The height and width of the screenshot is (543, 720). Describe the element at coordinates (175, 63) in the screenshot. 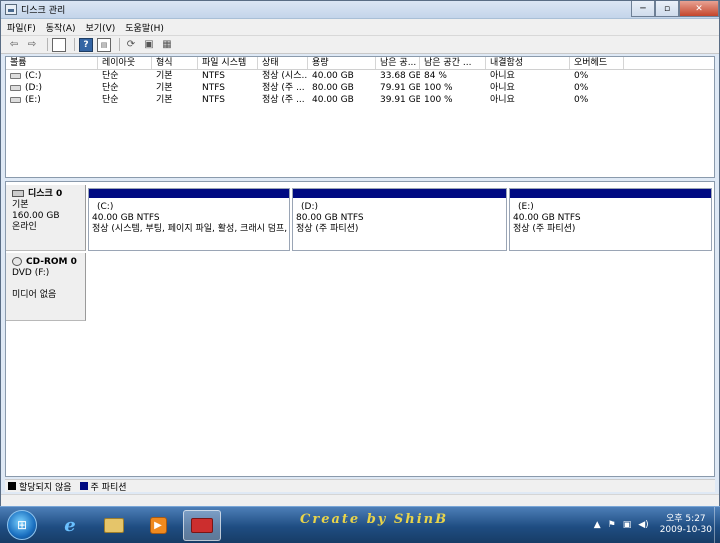

I see `column-header-type: 형식` at that location.